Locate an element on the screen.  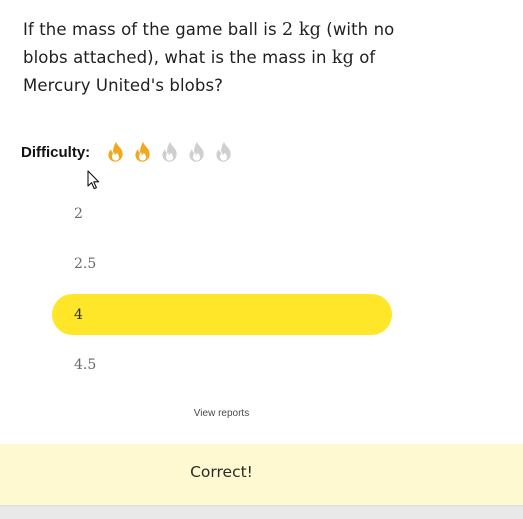
answer-option-label: 2.5 is located at coordinates (85, 264).